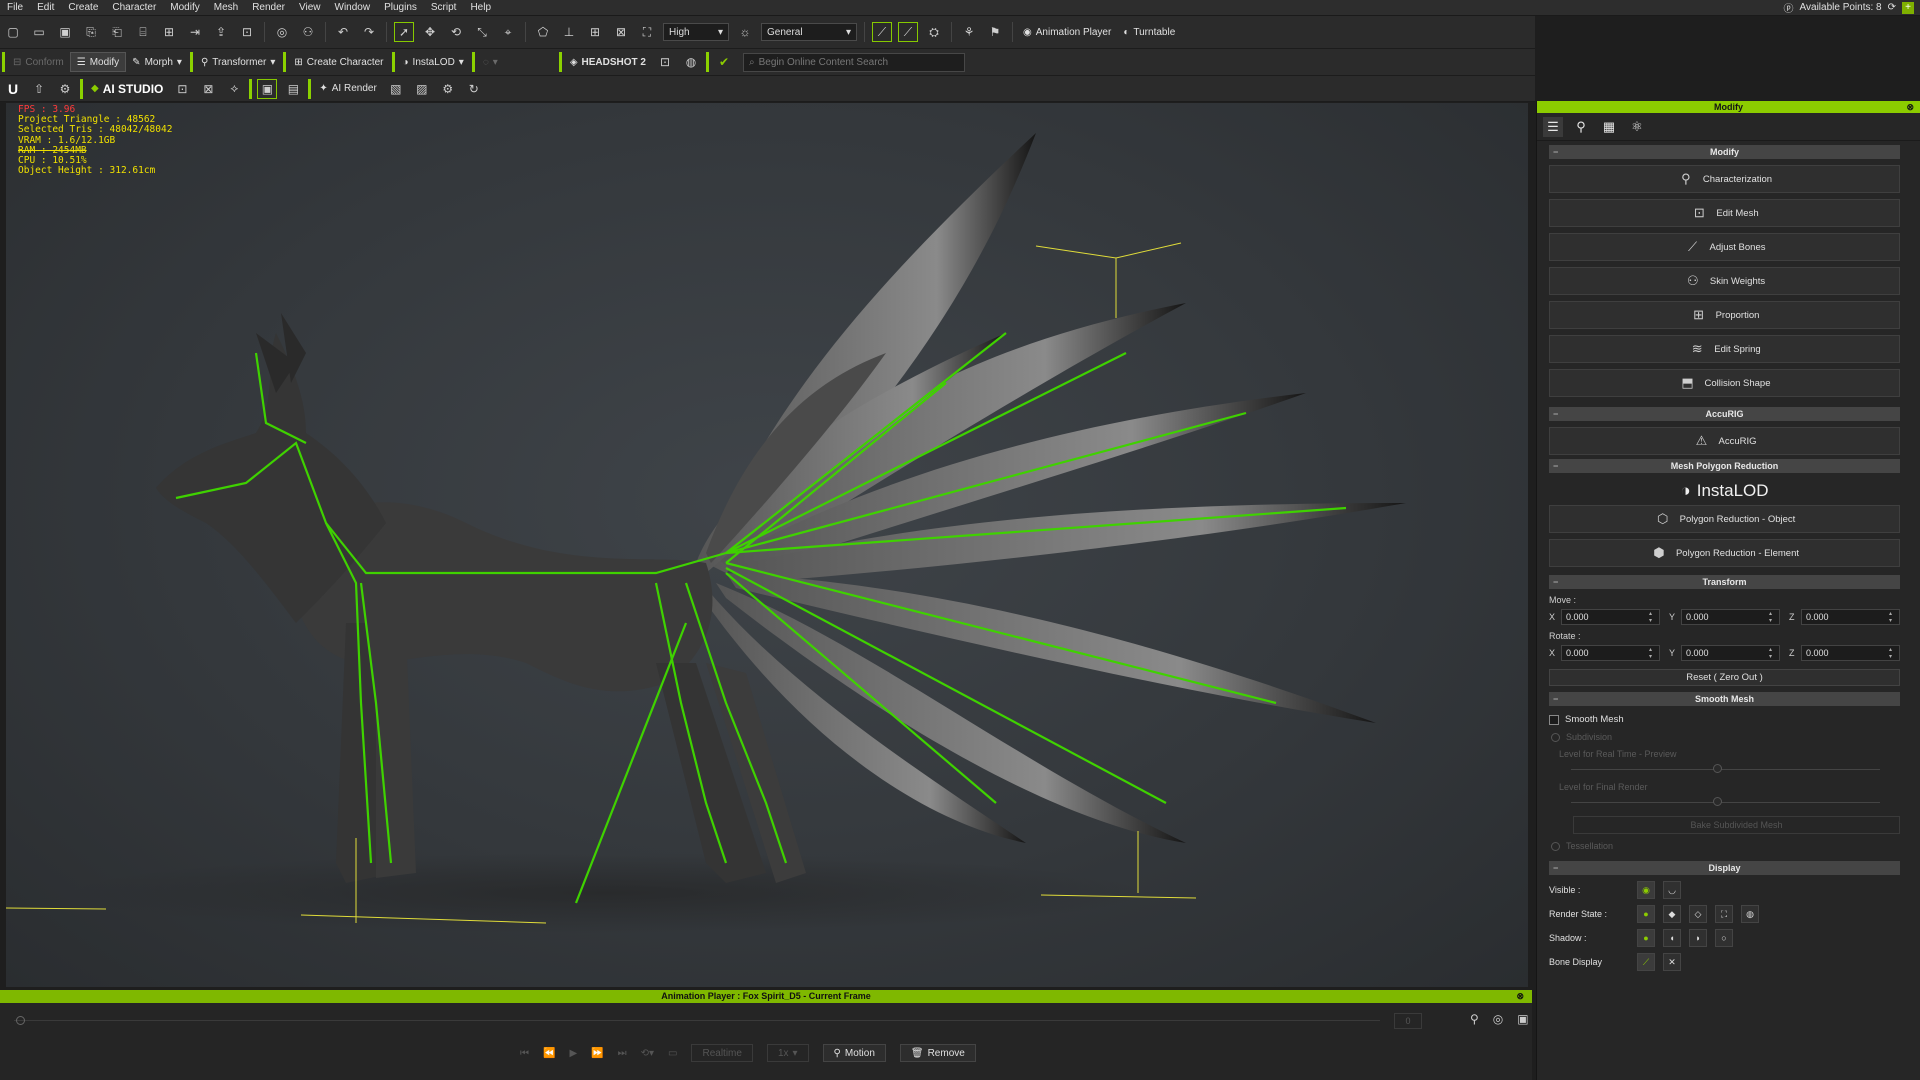 The width and height of the screenshot is (1920, 1080). What do you see at coordinates (696, 32) in the screenshot?
I see `quality-dropdown: High ▾` at bounding box center [696, 32].